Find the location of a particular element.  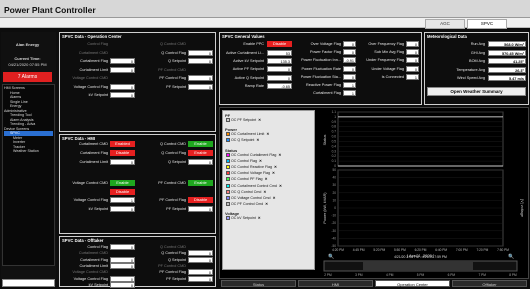

open-weather-summary-button: Open Weather Summary is located at coordinates (476, 91).